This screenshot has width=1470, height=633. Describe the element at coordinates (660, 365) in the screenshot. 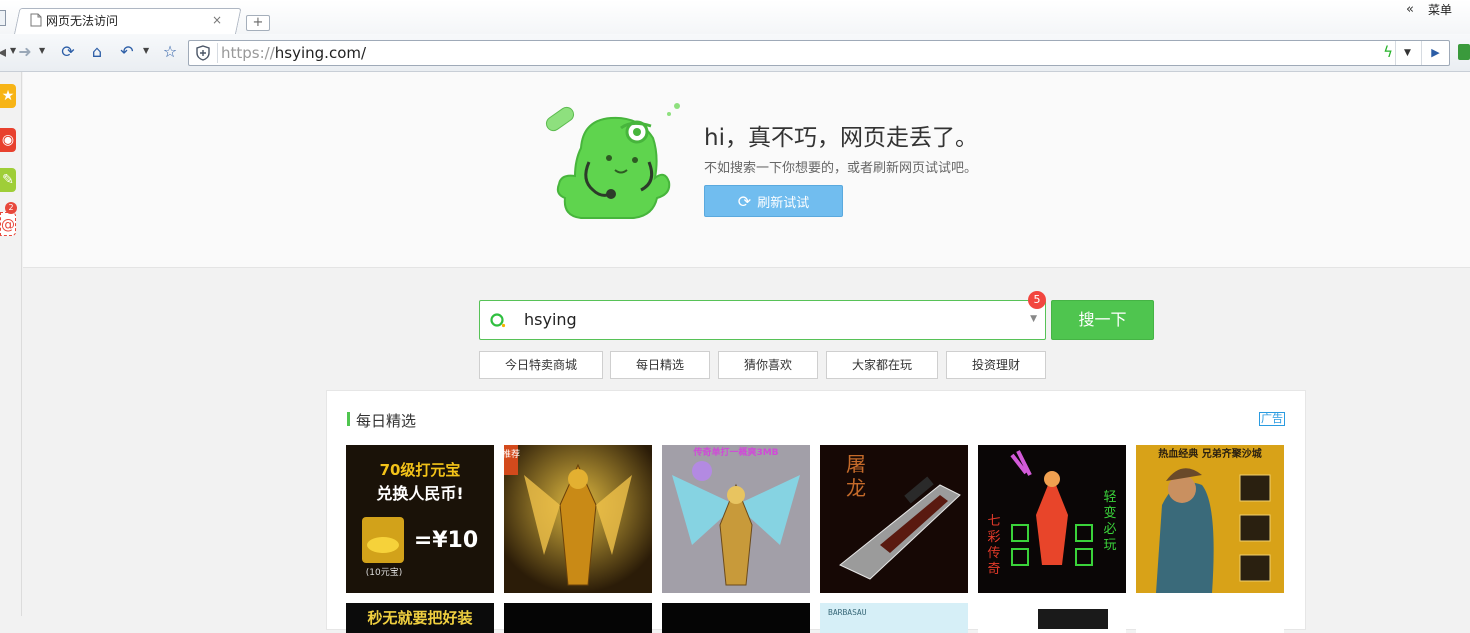

I see `quick-link-daily: 每日精选` at that location.